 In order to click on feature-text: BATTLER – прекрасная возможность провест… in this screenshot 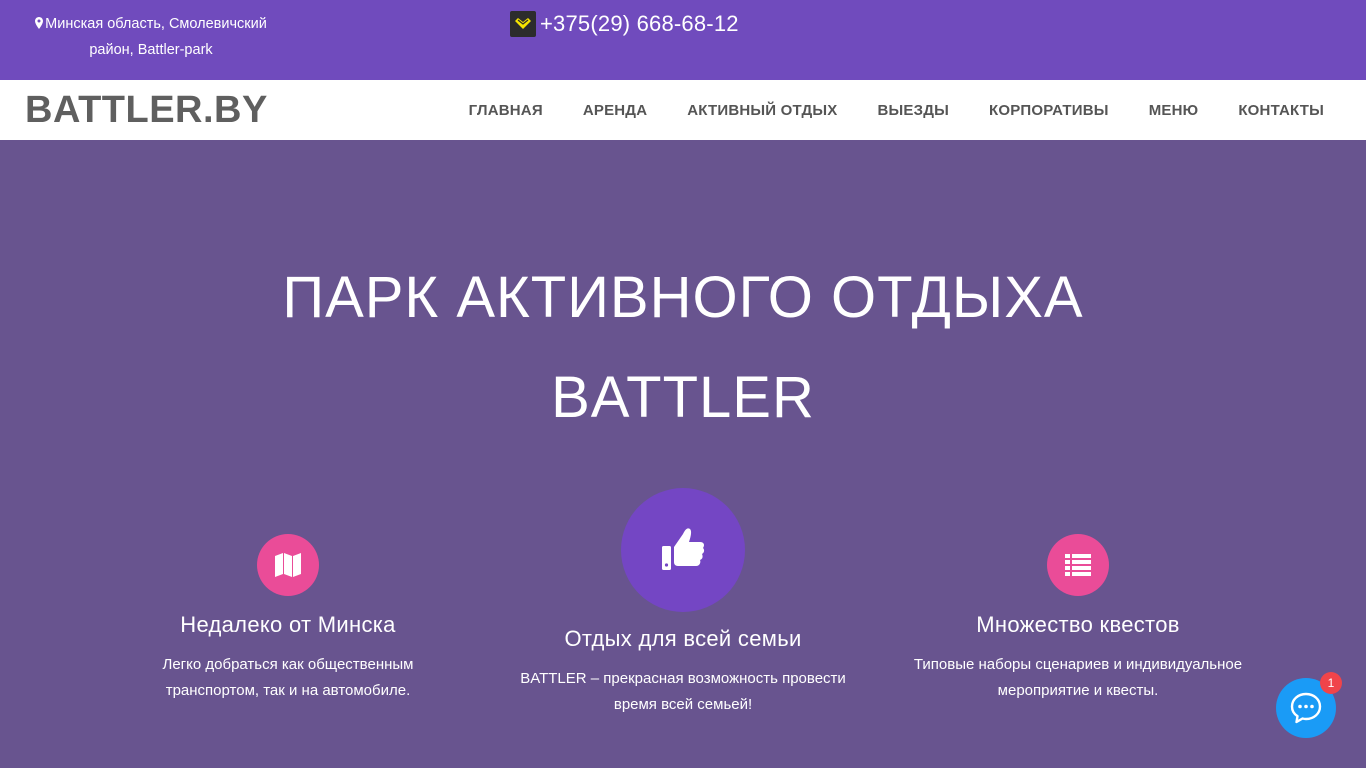, I will do `click(683, 692)`.